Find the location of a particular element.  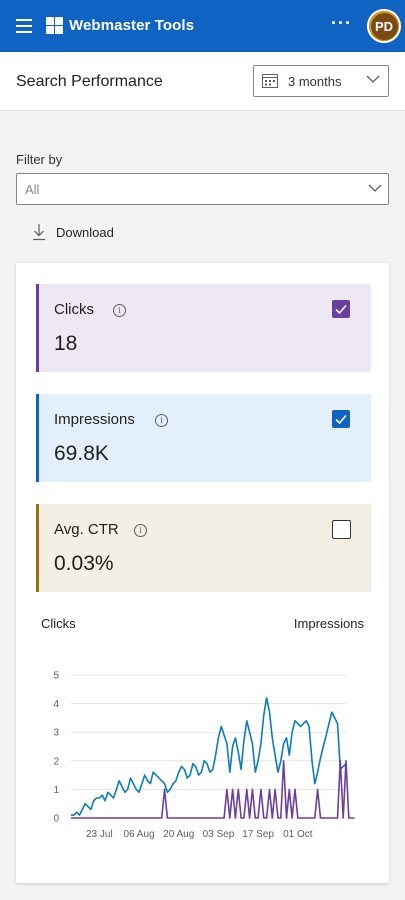

x-tick-label: 06 Aug is located at coordinates (138, 834).